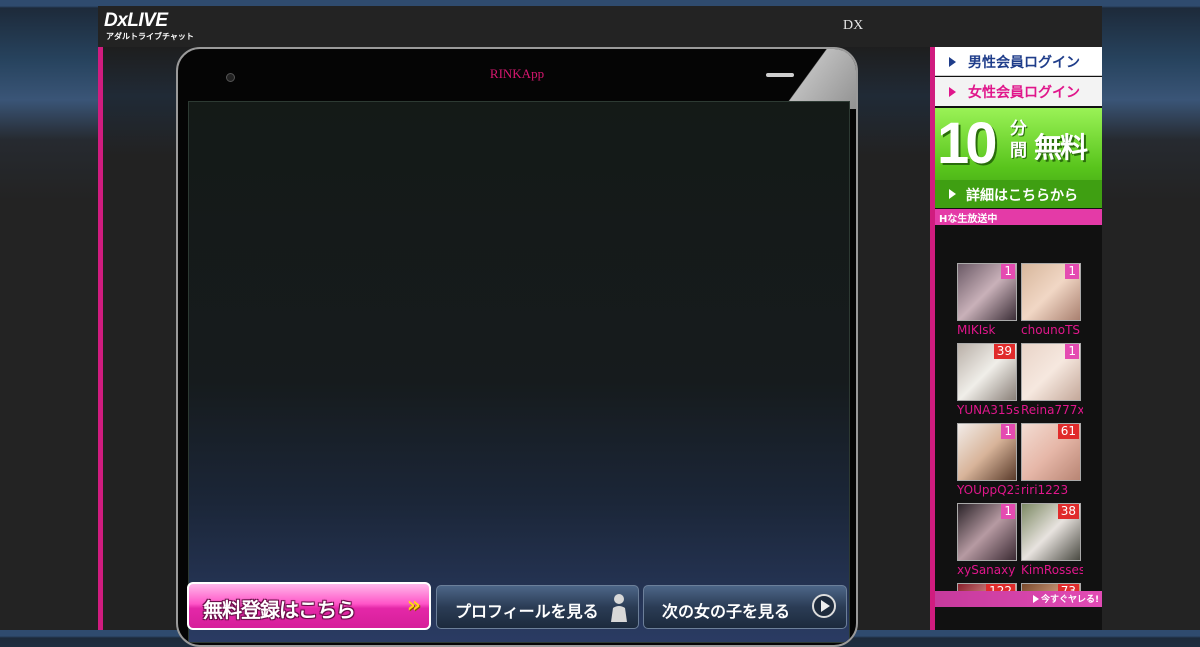 The width and height of the screenshot is (1200, 647). What do you see at coordinates (1022, 196) in the screenshot?
I see `promo-detail-label: 詳細はこちらから` at bounding box center [1022, 196].